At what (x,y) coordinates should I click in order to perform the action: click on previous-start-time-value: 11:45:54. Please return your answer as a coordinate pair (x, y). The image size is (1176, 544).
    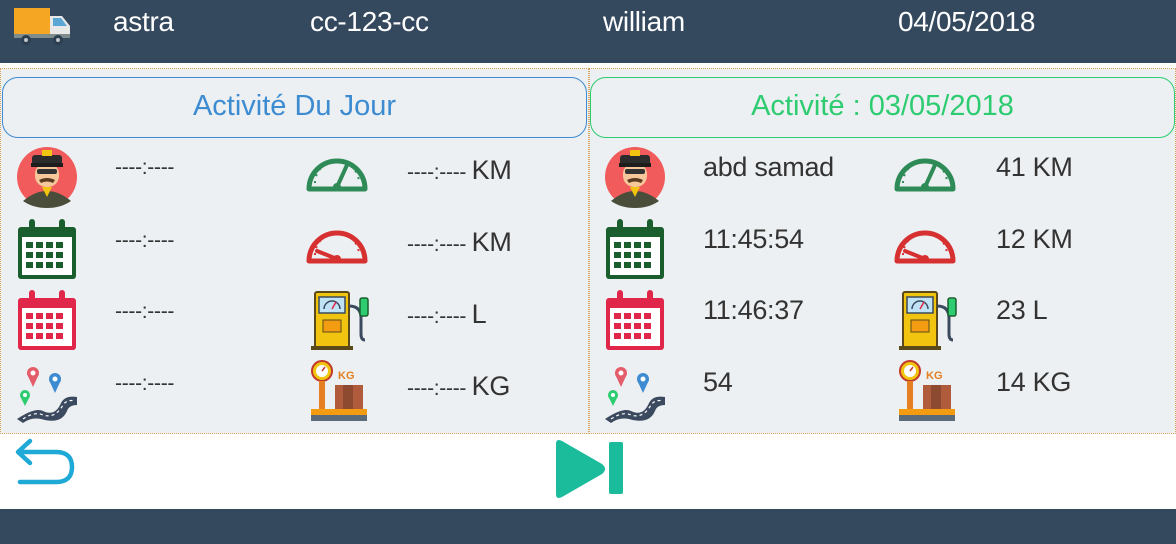
    Looking at the image, I should click on (753, 239).